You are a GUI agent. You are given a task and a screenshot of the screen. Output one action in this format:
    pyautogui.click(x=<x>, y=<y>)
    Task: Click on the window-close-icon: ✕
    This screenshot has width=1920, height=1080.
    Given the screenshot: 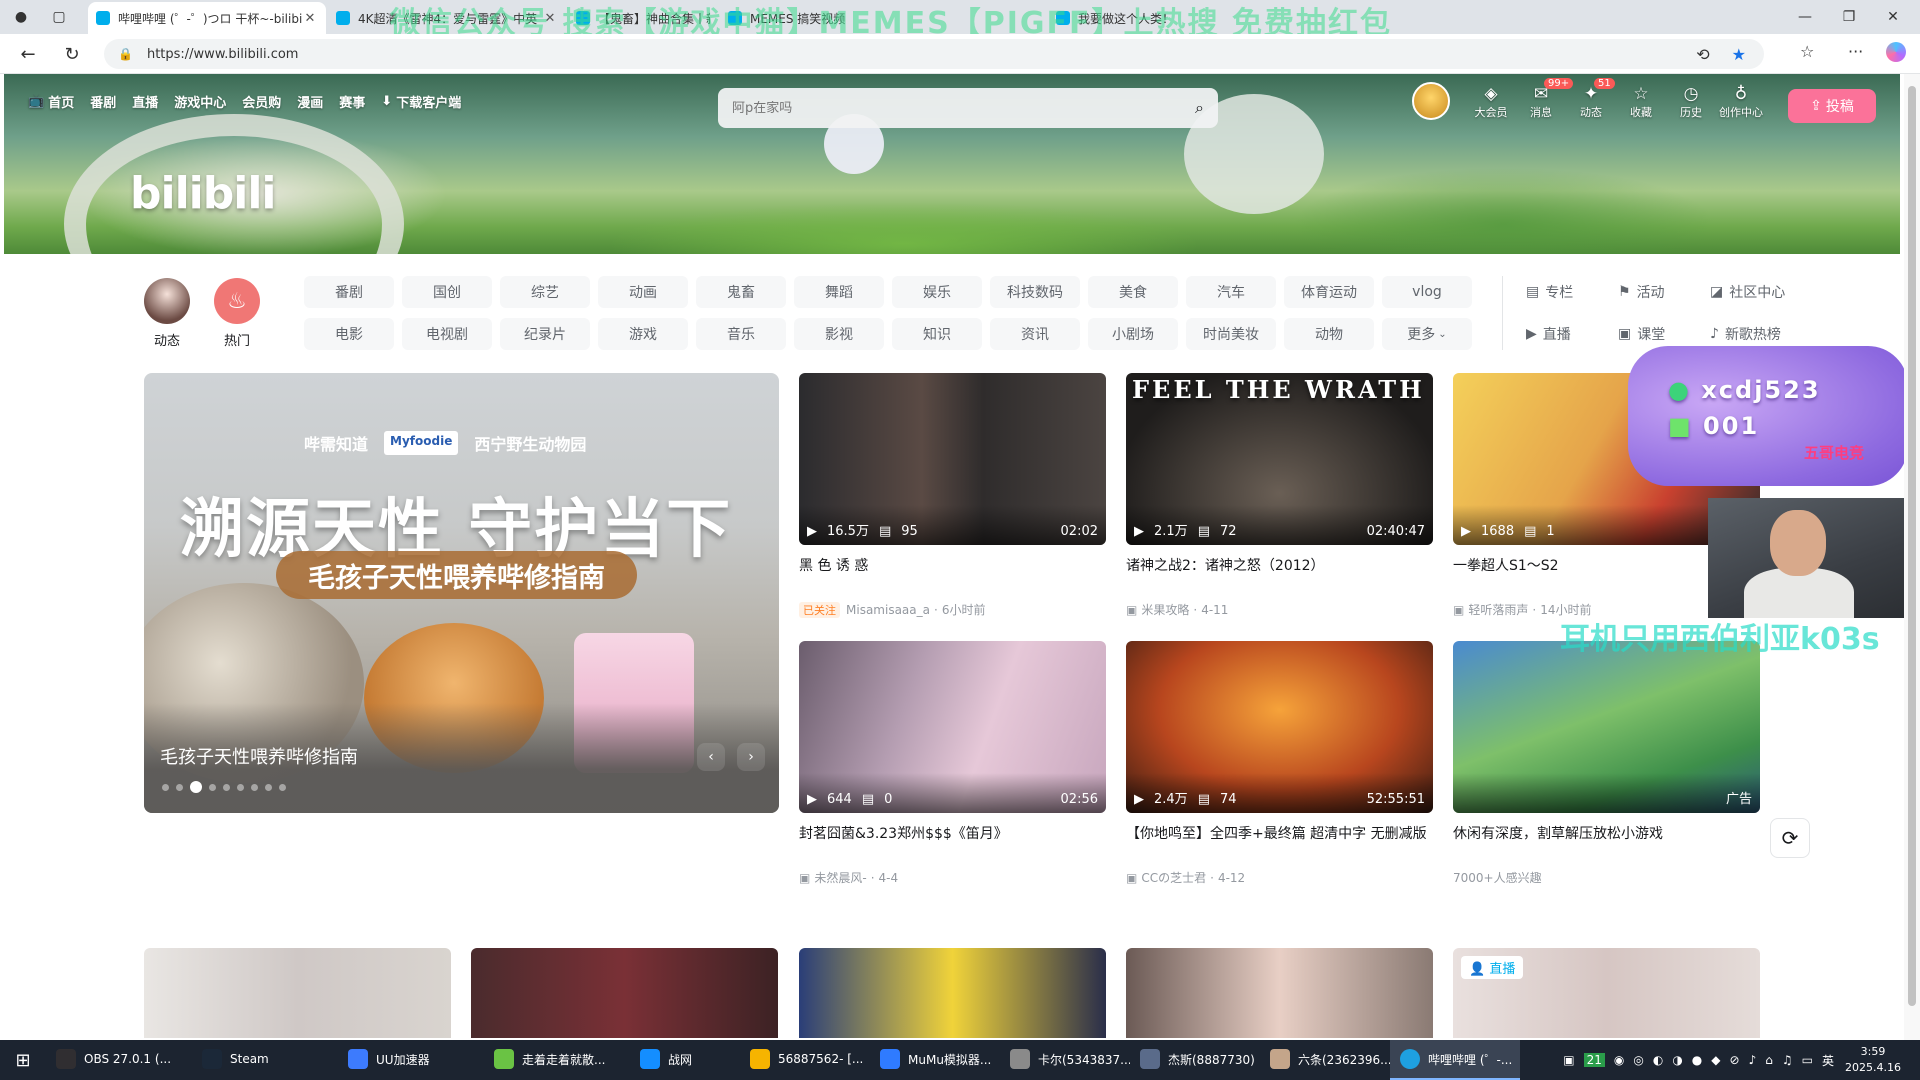 What is the action you would take?
    pyautogui.click(x=1893, y=17)
    